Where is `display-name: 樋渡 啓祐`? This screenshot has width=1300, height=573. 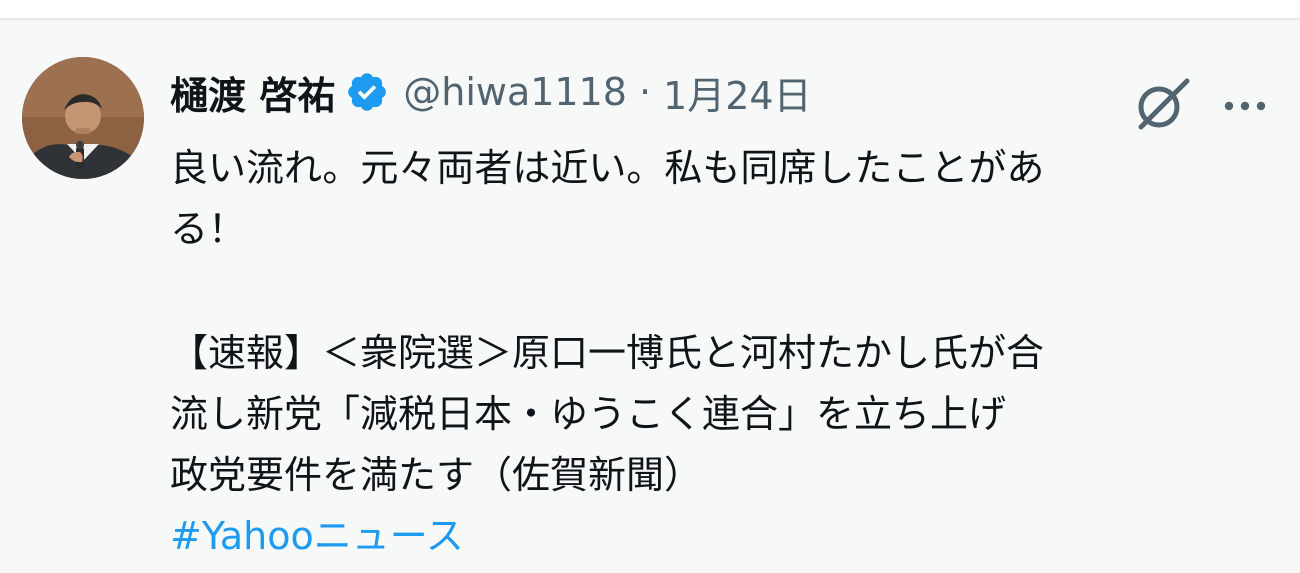 display-name: 樋渡 啓祐 is located at coordinates (252, 92).